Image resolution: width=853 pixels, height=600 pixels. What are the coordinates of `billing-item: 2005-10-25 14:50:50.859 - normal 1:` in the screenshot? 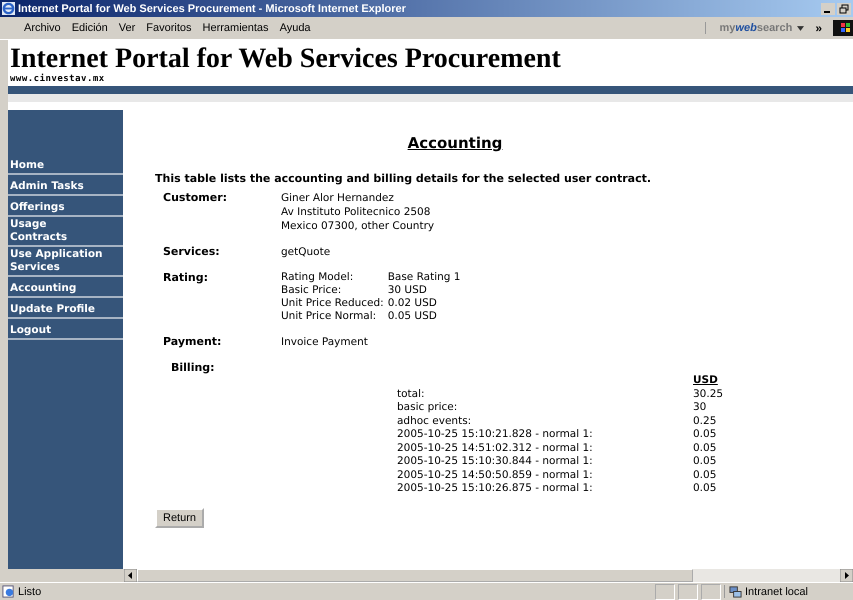 It's located at (495, 475).